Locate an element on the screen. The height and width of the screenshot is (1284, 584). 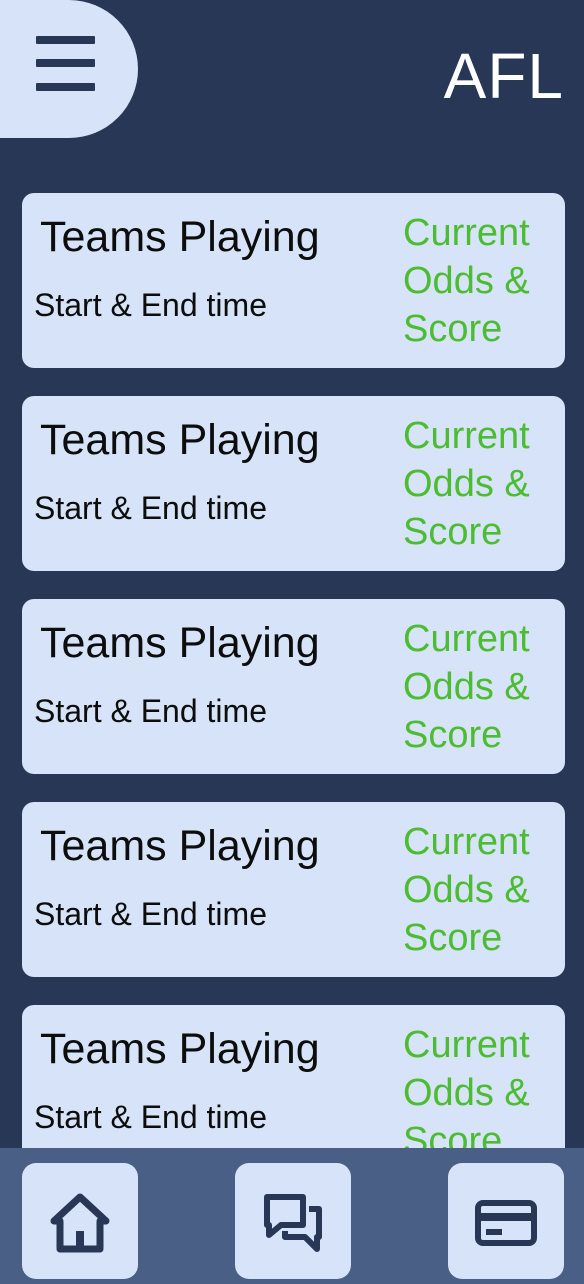
home-icon is located at coordinates (80, 1223).